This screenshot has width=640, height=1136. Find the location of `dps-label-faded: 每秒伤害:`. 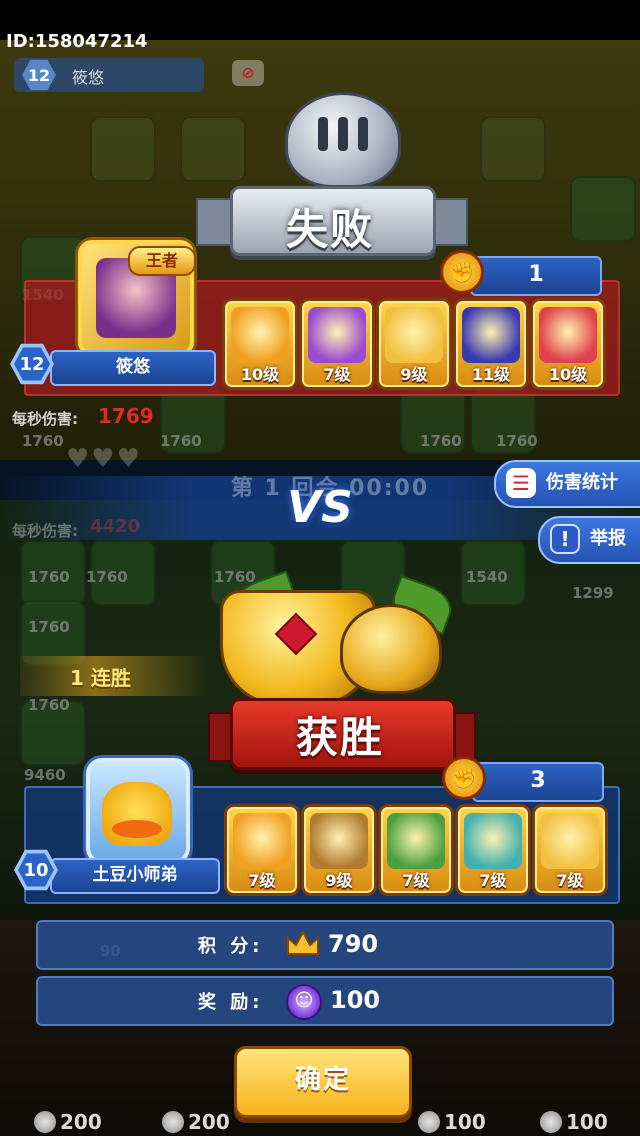

dps-label-faded: 每秒伤害: is located at coordinates (45, 531).